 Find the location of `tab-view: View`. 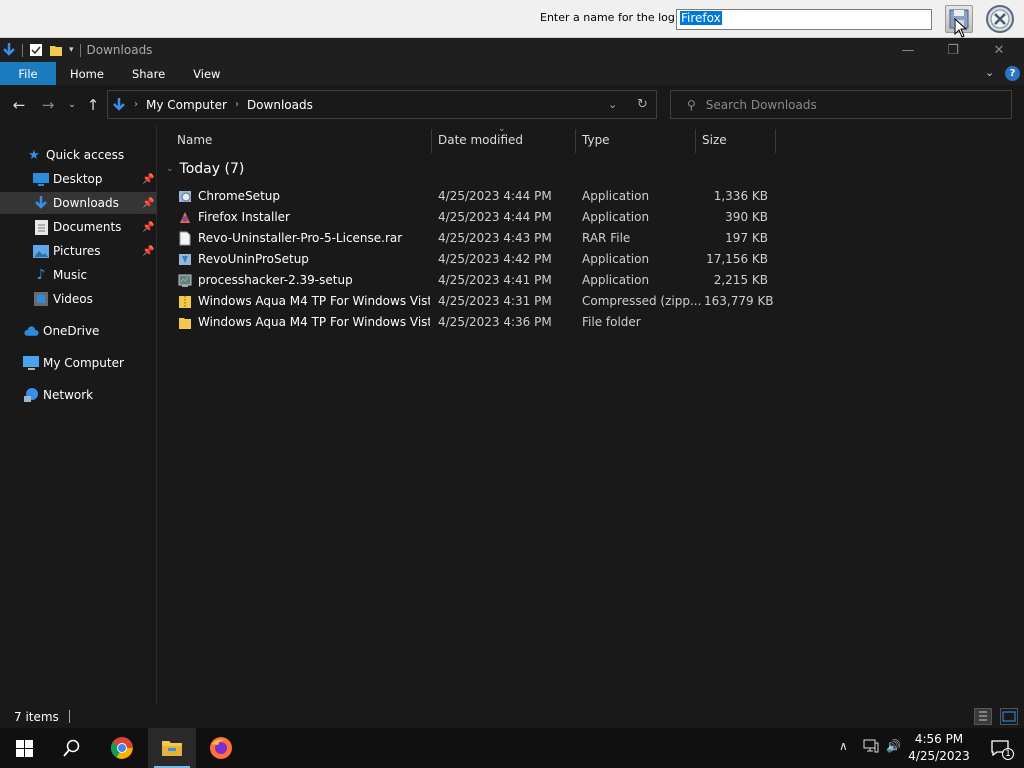

tab-view: View is located at coordinates (206, 73).